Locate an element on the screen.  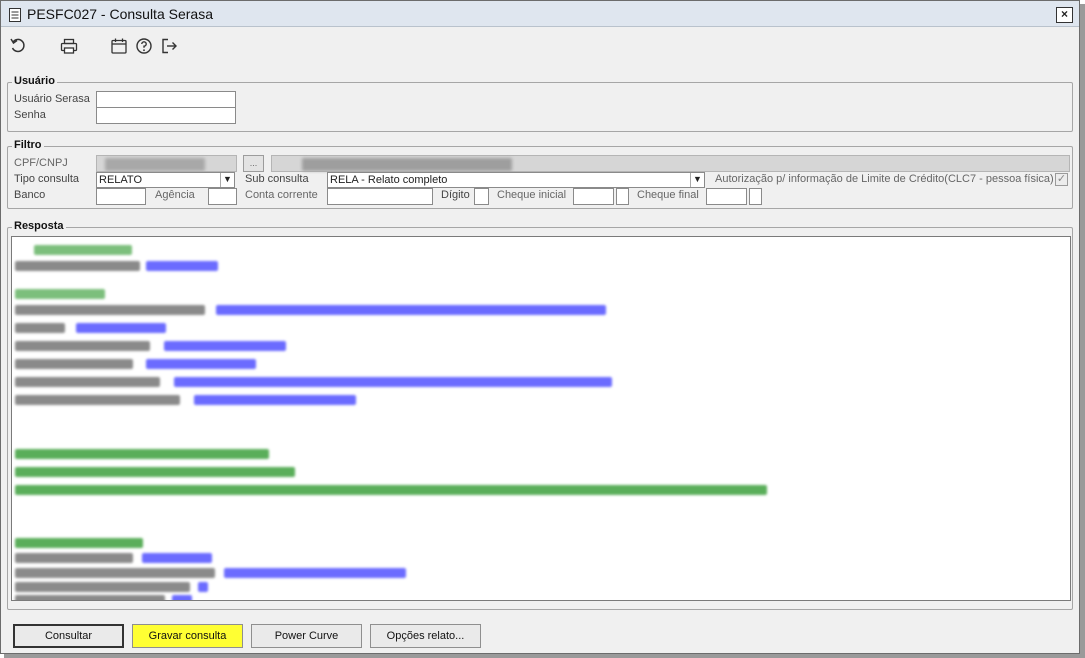
title-bar: PESFC027 - Consulta Serasa × is located at coordinates (540, 14).